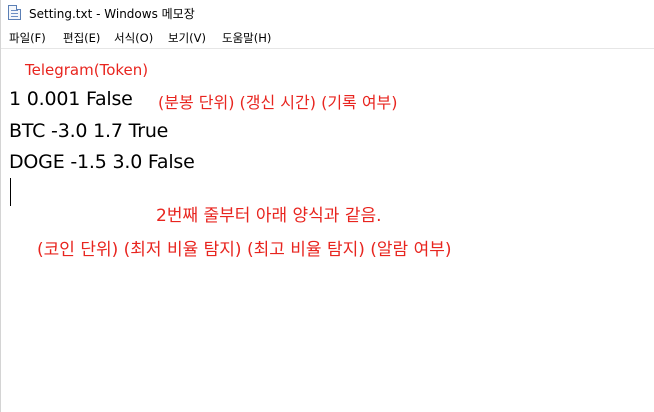  What do you see at coordinates (89, 131) in the screenshot?
I see `text-line-2: BTC -3.0 1.7 True` at bounding box center [89, 131].